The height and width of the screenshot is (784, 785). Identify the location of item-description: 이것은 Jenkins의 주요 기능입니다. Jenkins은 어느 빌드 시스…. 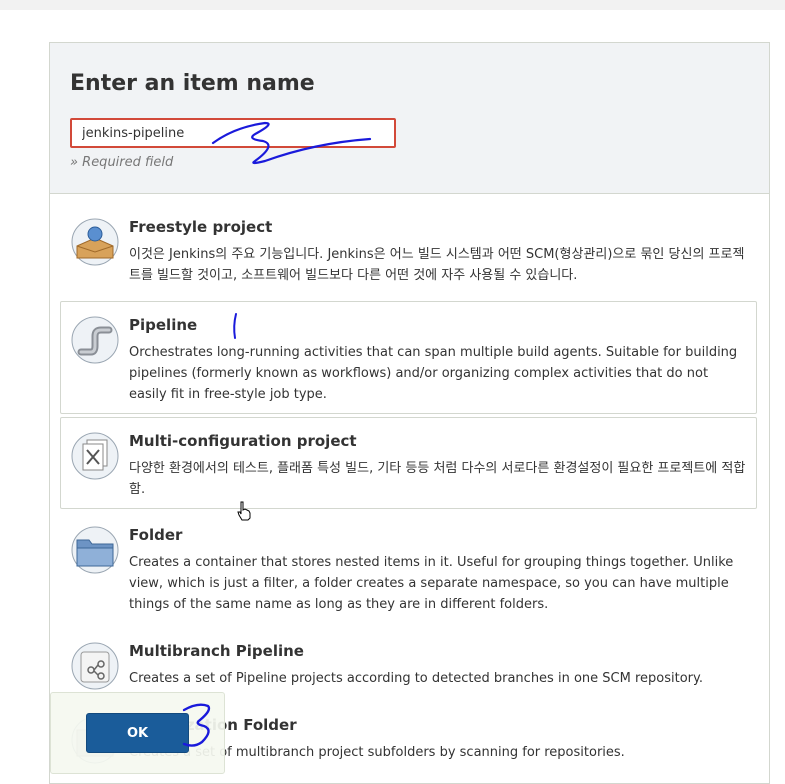
(437, 265).